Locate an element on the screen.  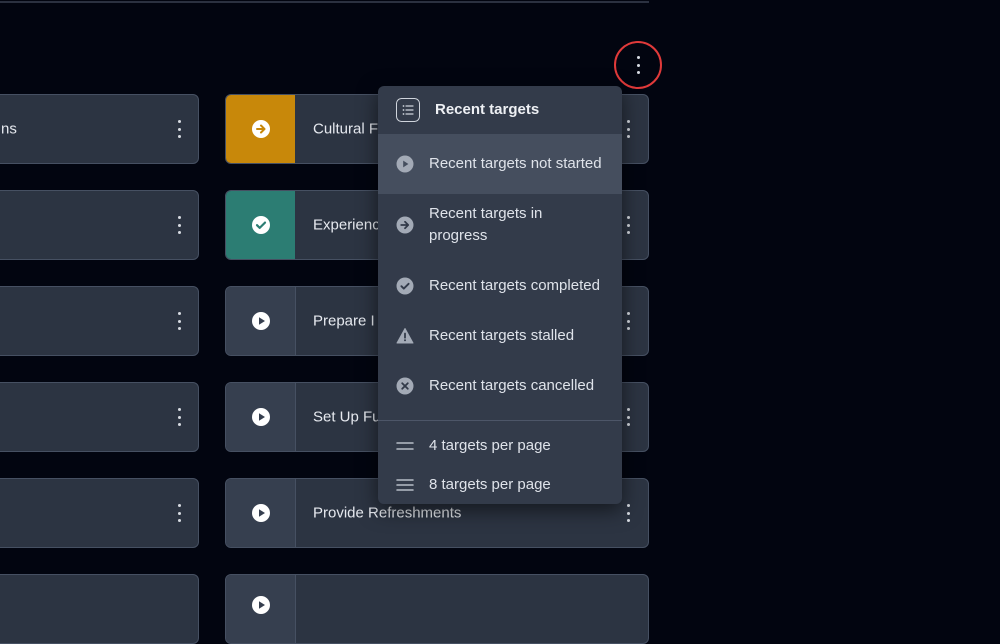
target-card-label: Set Up Fu is located at coordinates (347, 417).